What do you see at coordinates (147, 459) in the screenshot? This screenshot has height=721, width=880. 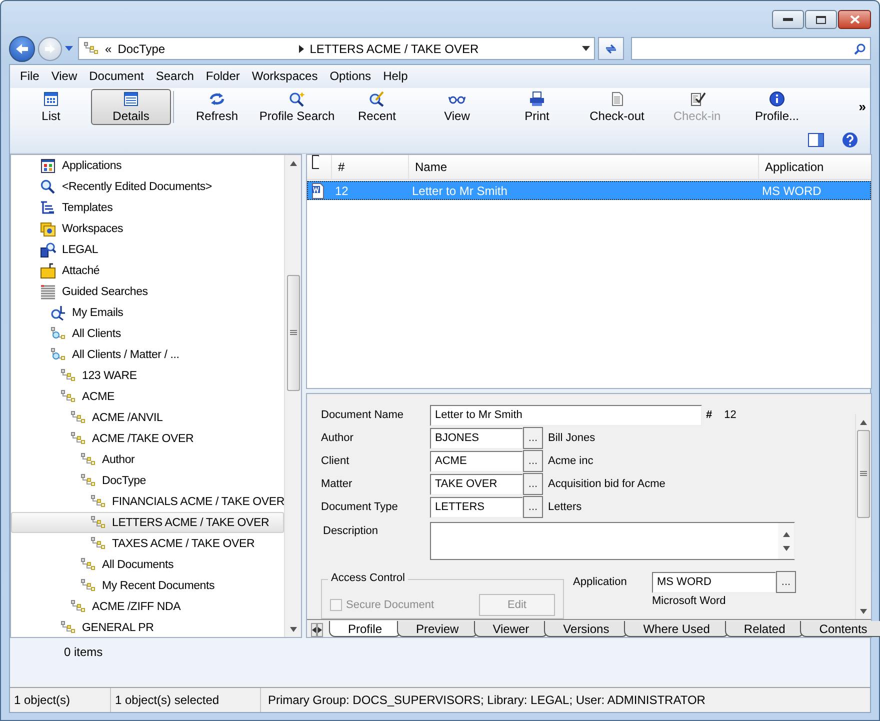 I see `tree-item: Author` at bounding box center [147, 459].